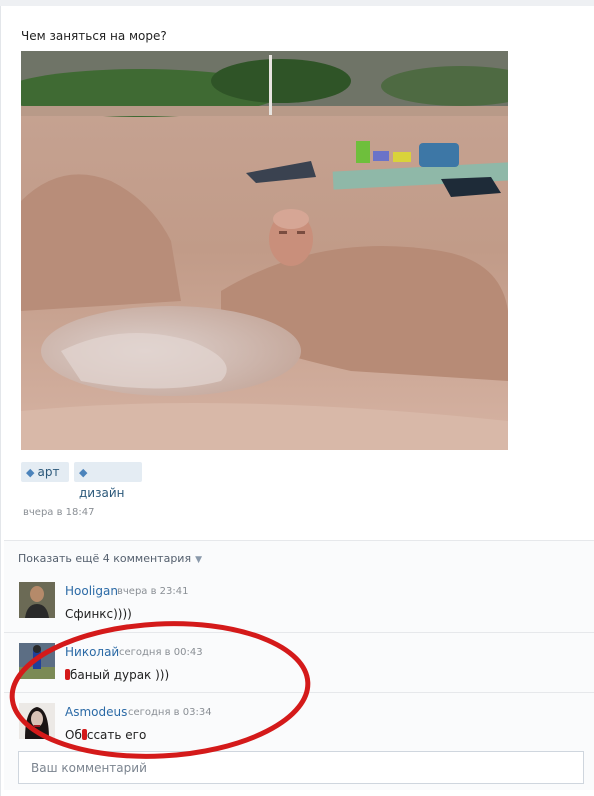 The height and width of the screenshot is (796, 594). What do you see at coordinates (198, 560) in the screenshot?
I see `chevron-down-icon: ▼` at bounding box center [198, 560].